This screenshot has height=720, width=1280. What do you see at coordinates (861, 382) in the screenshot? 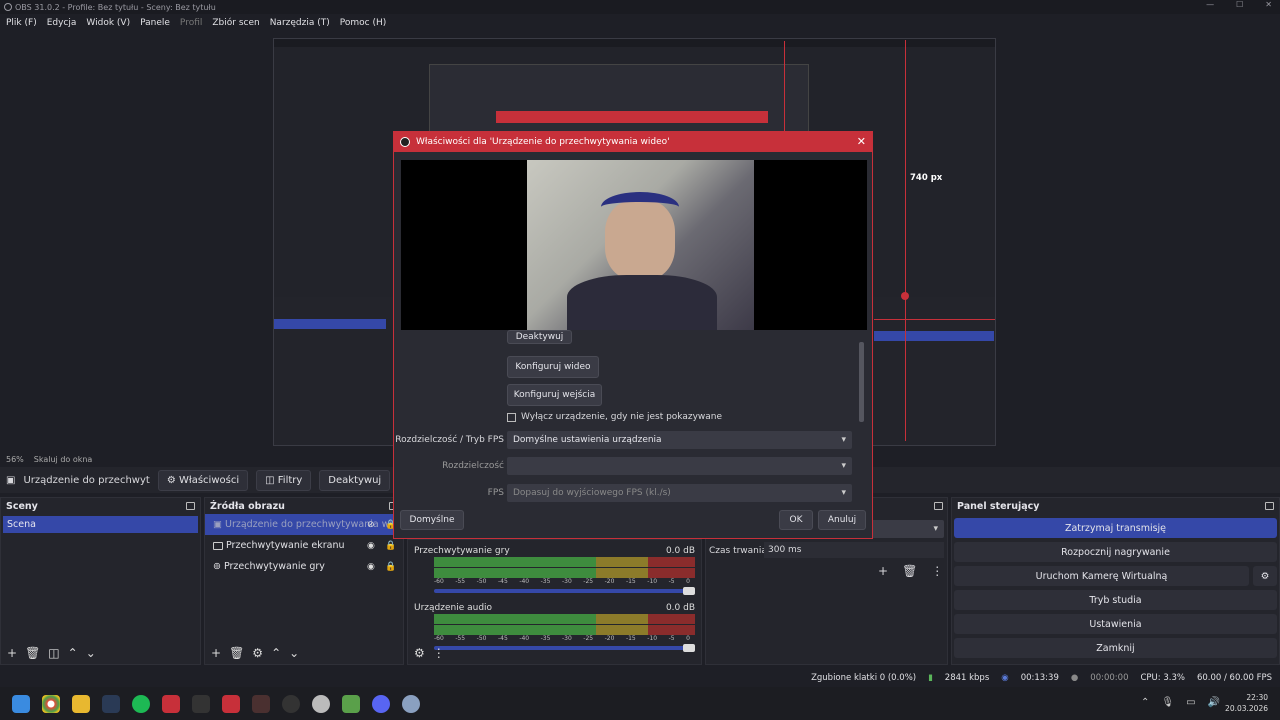
I see `dialog-scrollbar` at bounding box center [861, 382].